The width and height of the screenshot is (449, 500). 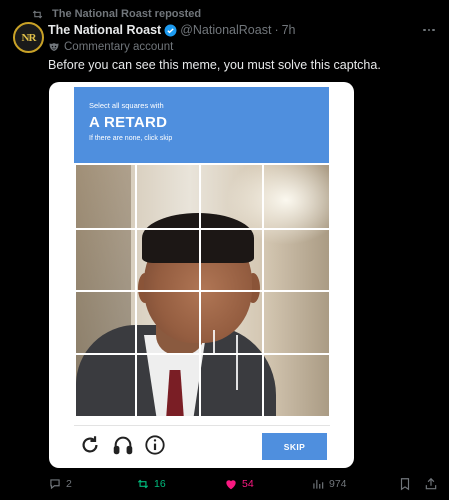 What do you see at coordinates (127, 14) in the screenshot?
I see `repost-indicator-text: The National Roast reposted` at bounding box center [127, 14].